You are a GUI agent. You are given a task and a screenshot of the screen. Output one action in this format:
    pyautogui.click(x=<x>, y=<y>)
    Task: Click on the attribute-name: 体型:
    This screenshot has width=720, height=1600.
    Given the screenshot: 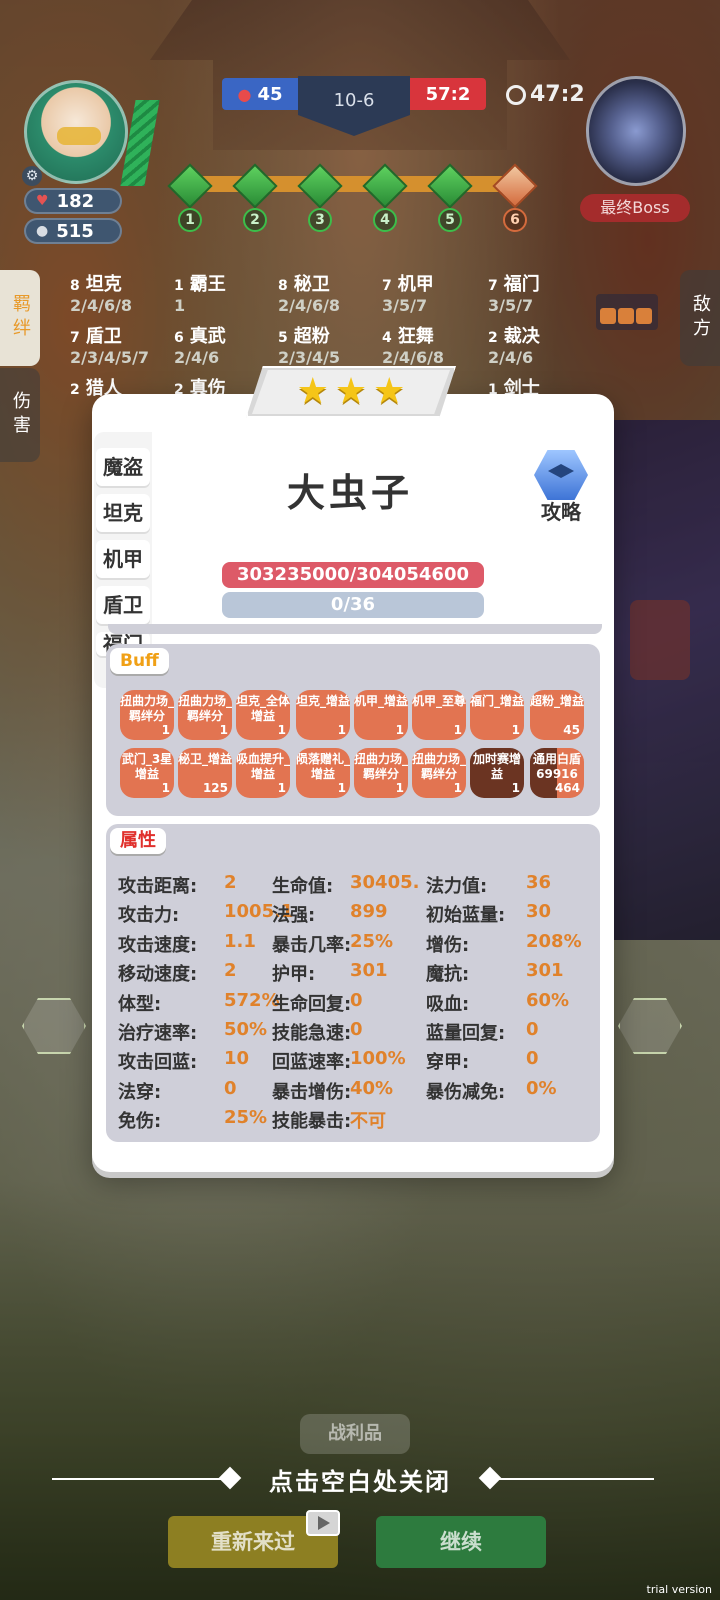 What is the action you would take?
    pyautogui.click(x=140, y=1004)
    